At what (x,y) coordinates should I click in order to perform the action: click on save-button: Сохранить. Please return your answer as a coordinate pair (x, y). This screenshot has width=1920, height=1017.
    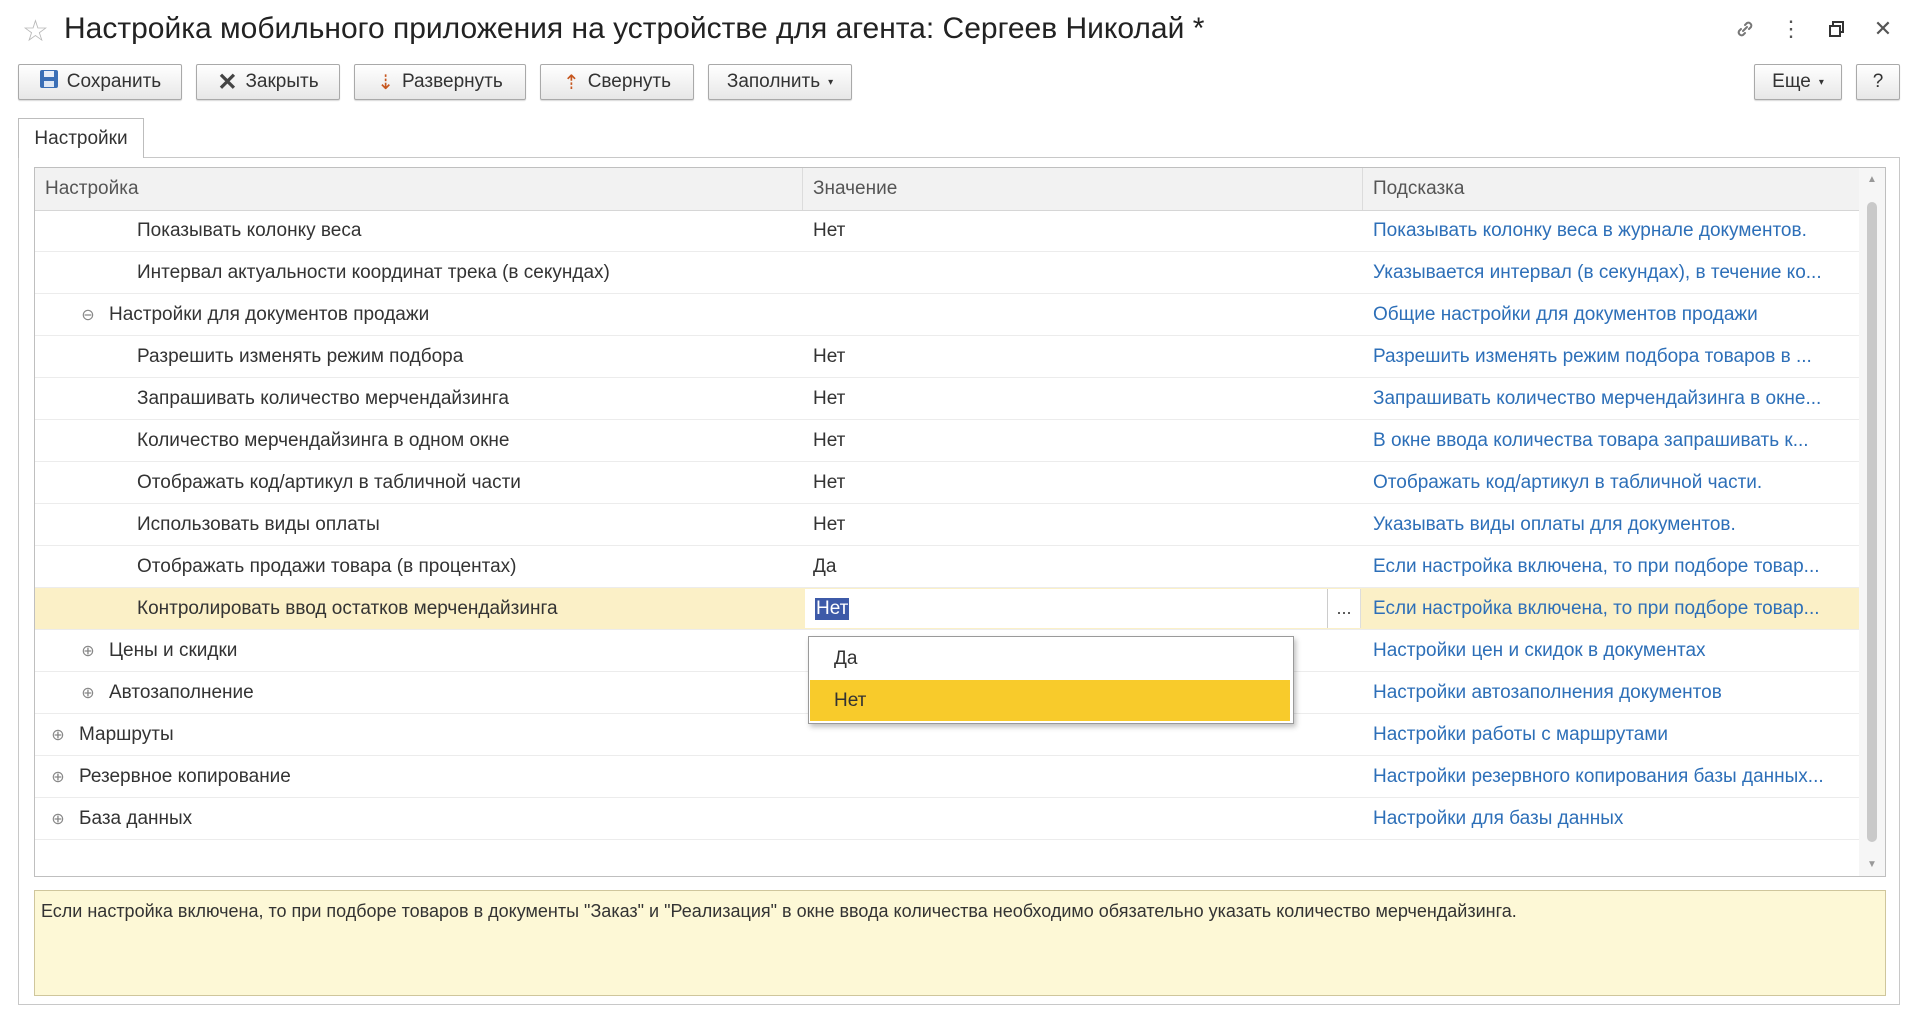
    Looking at the image, I should click on (100, 82).